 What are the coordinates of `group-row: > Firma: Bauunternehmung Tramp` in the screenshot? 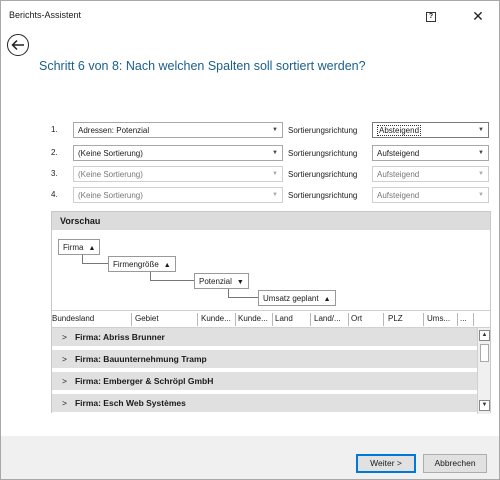 It's located at (264, 360).